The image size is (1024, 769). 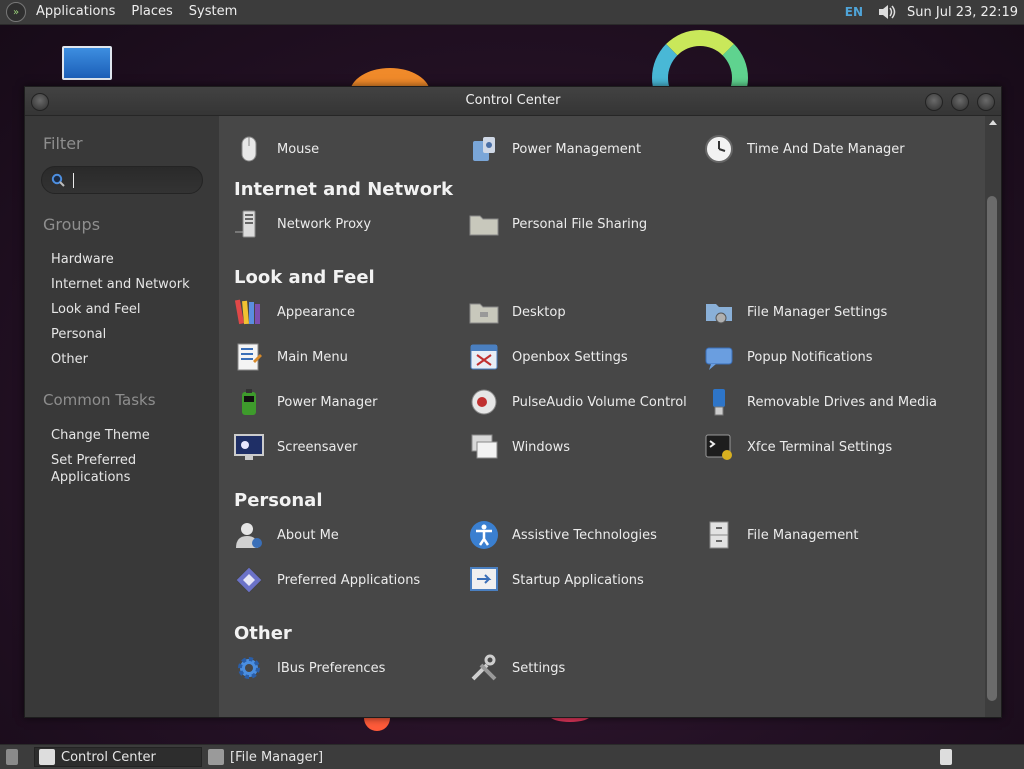 I want to click on computer-desktop-icon, so click(x=87, y=64).